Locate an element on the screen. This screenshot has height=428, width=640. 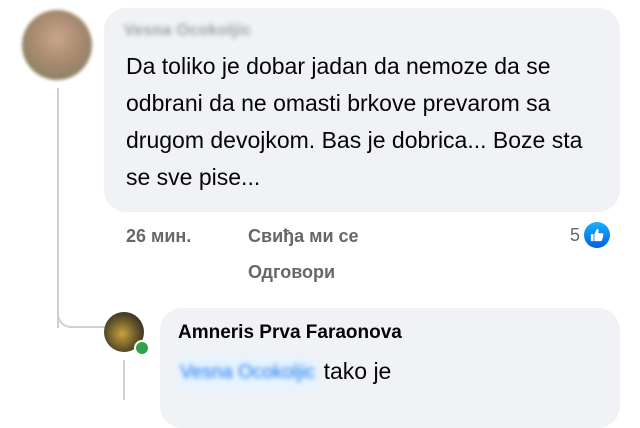
thumbs-up-icon is located at coordinates (597, 235).